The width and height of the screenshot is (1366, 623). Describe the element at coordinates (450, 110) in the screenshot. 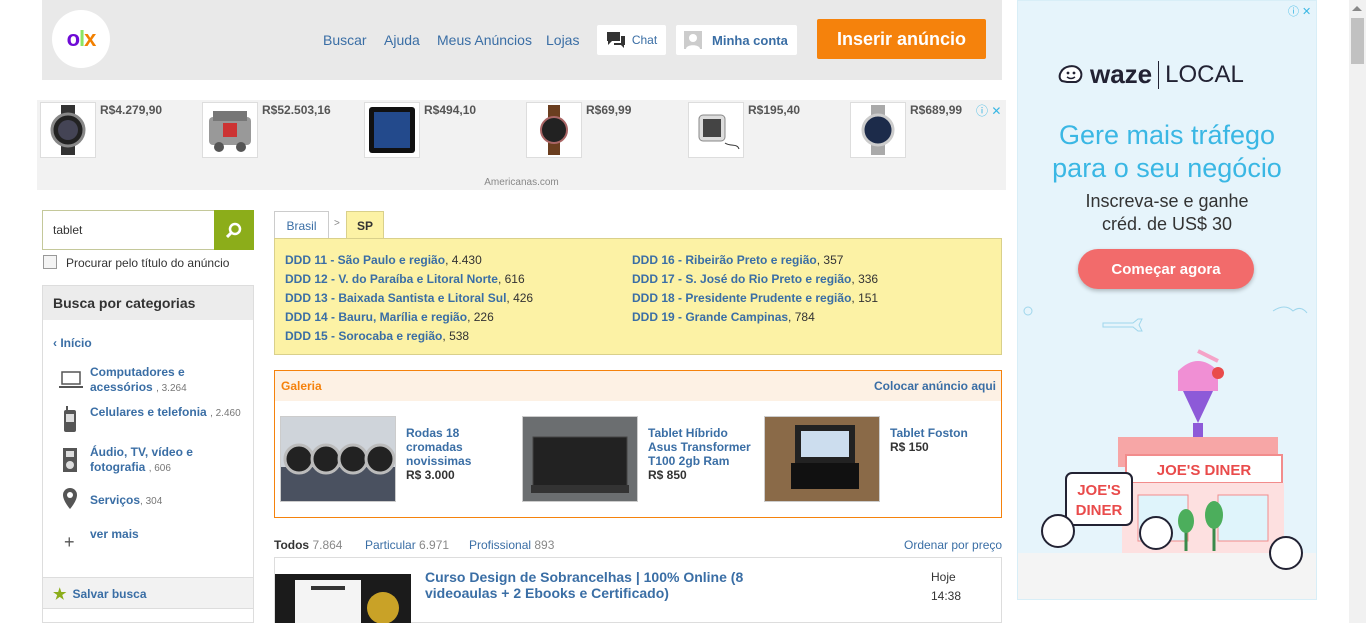

I see `ad-price: R$494,10` at that location.